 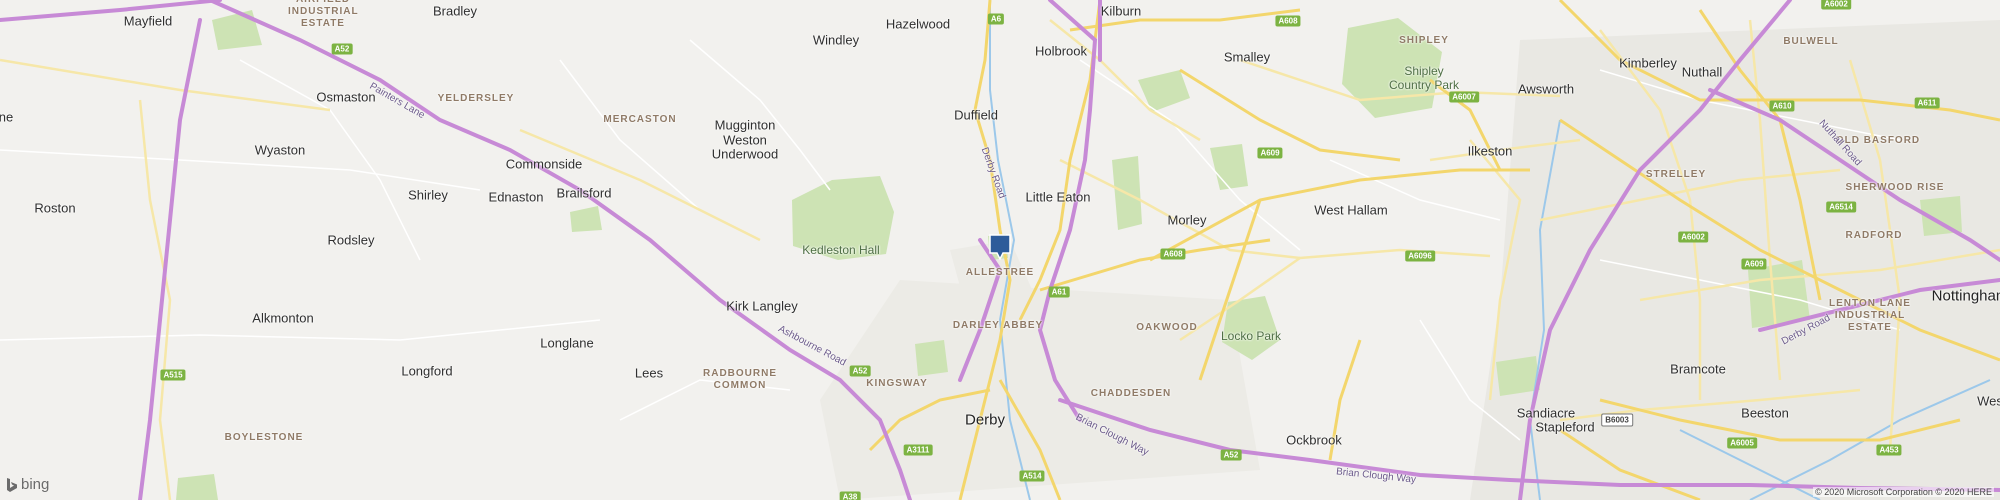 I want to click on district-label: STRELLEY, so click(x=1676, y=174).